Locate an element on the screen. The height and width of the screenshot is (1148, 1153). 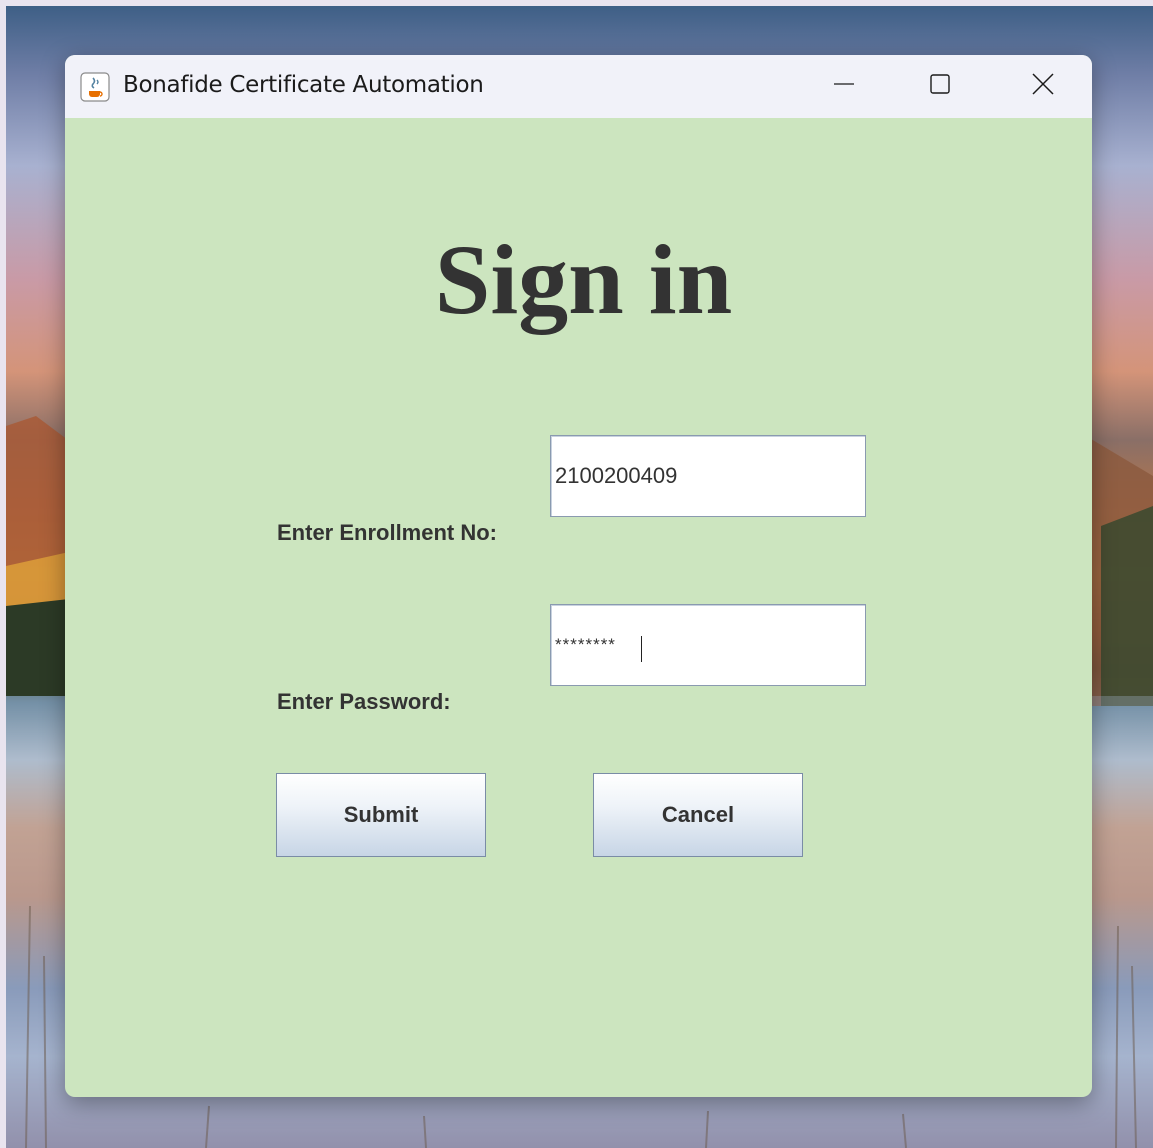
password-label: Enter Password: is located at coordinates (364, 701).